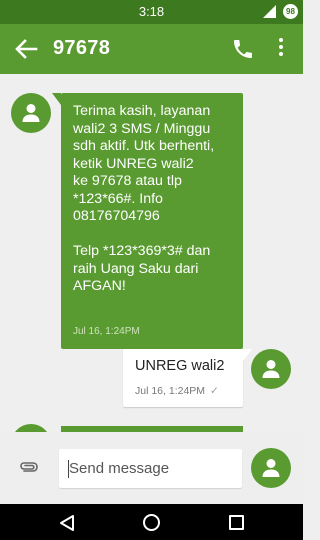 The width and height of the screenshot is (320, 540). Describe the element at coordinates (119, 468) in the screenshot. I see `message-input-placeholder: Send message` at that location.